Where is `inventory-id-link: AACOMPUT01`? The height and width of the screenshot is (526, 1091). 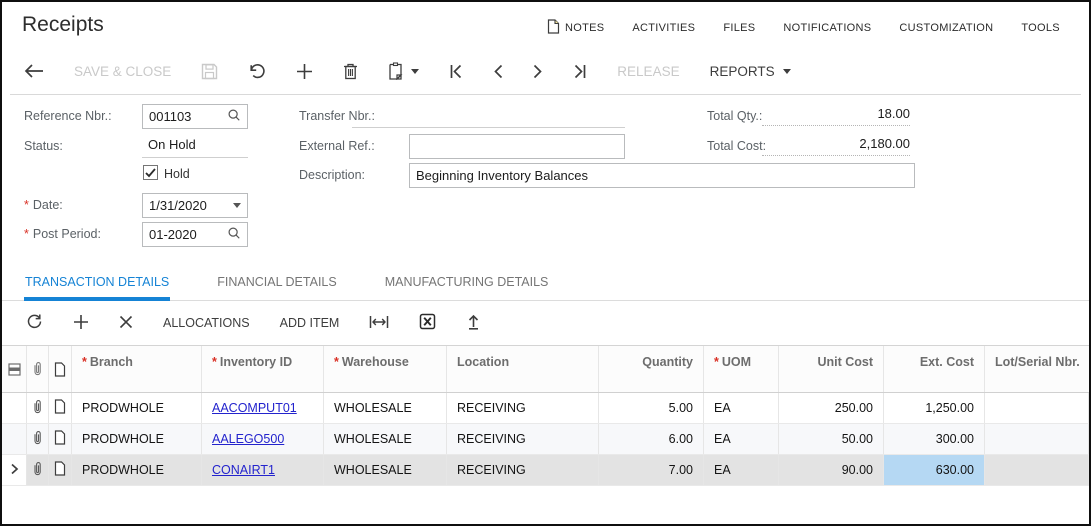 inventory-id-link: AACOMPUT01 is located at coordinates (254, 408).